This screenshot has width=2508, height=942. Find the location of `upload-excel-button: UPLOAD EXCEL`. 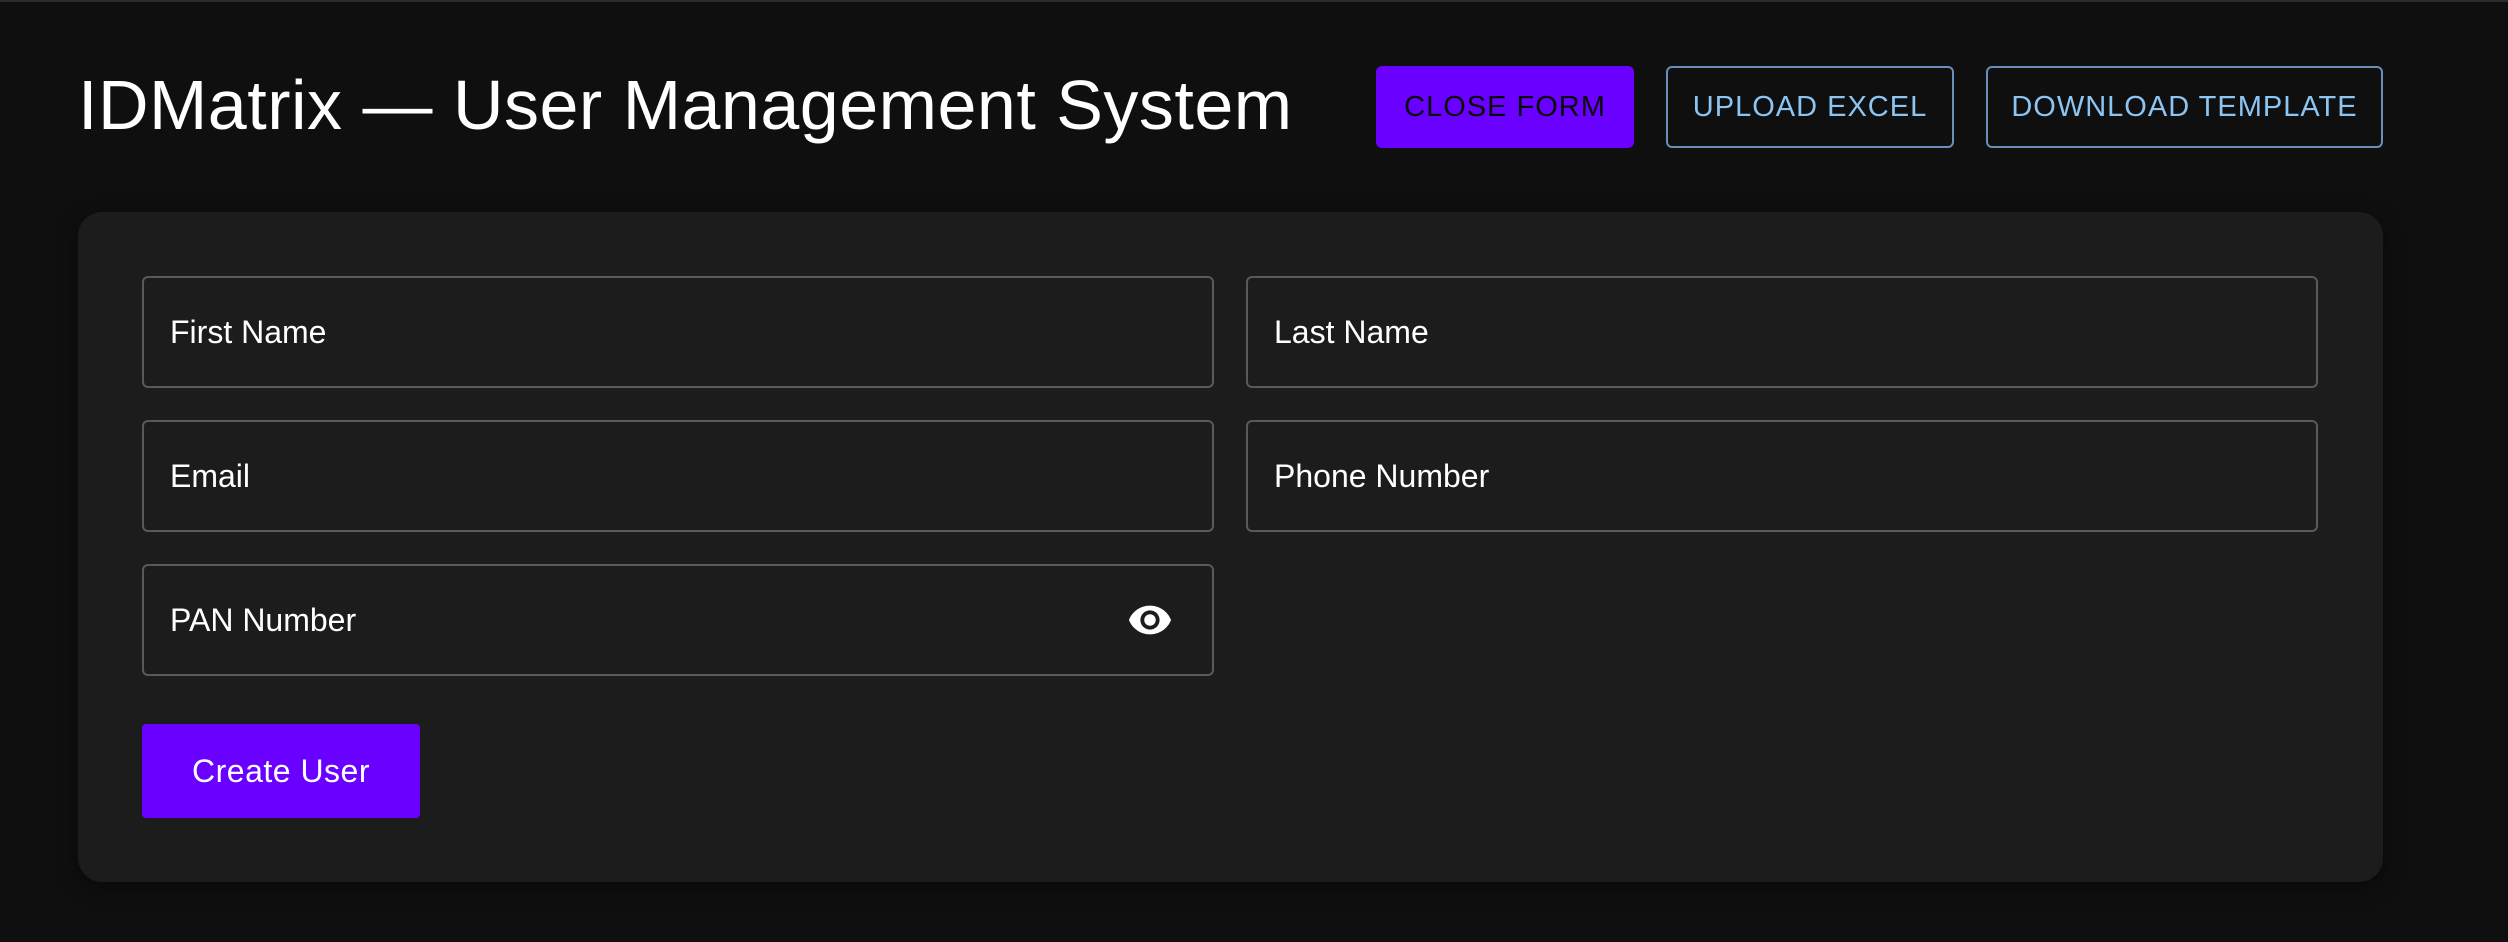

upload-excel-button: UPLOAD EXCEL is located at coordinates (1810, 107).